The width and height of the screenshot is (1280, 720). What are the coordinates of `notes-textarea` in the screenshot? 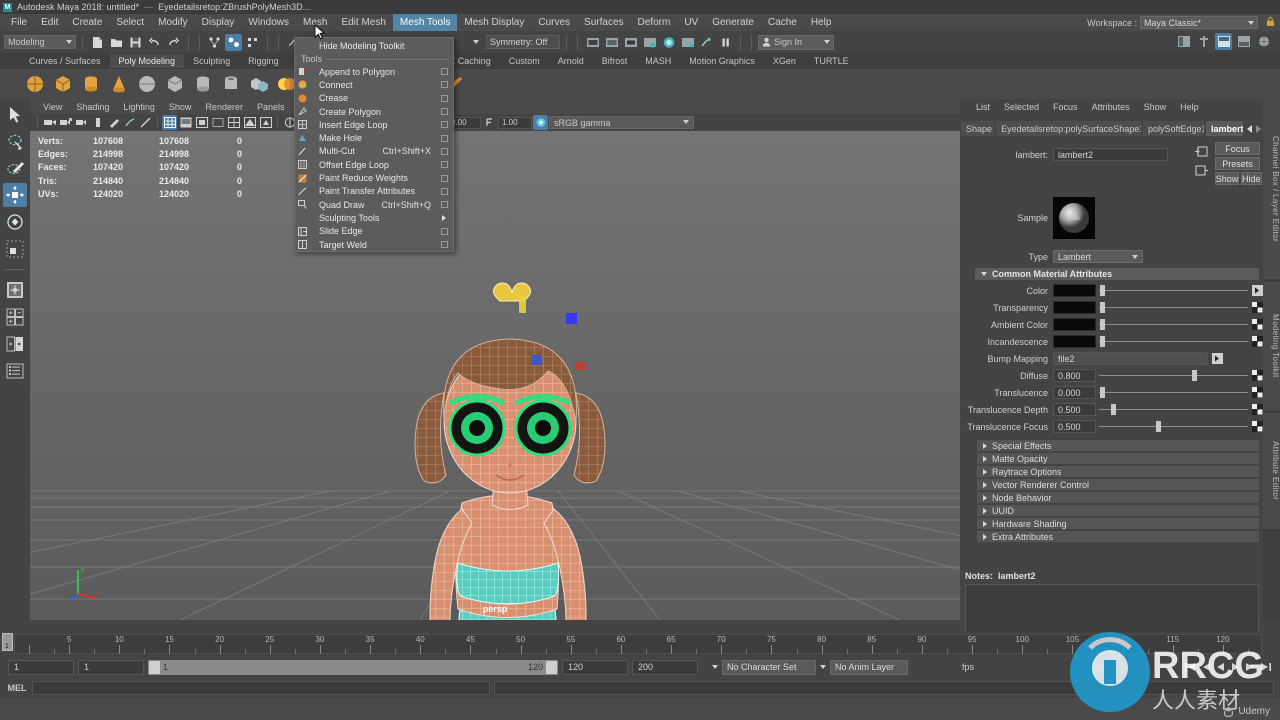 It's located at (1112, 609).